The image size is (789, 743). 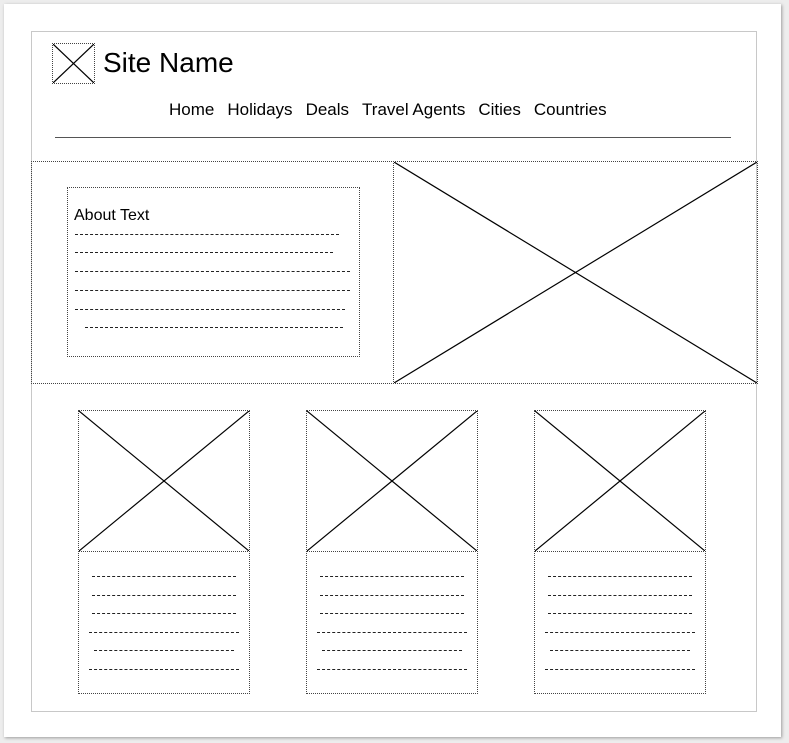 What do you see at coordinates (168, 63) in the screenshot?
I see `site-name: Site Name` at bounding box center [168, 63].